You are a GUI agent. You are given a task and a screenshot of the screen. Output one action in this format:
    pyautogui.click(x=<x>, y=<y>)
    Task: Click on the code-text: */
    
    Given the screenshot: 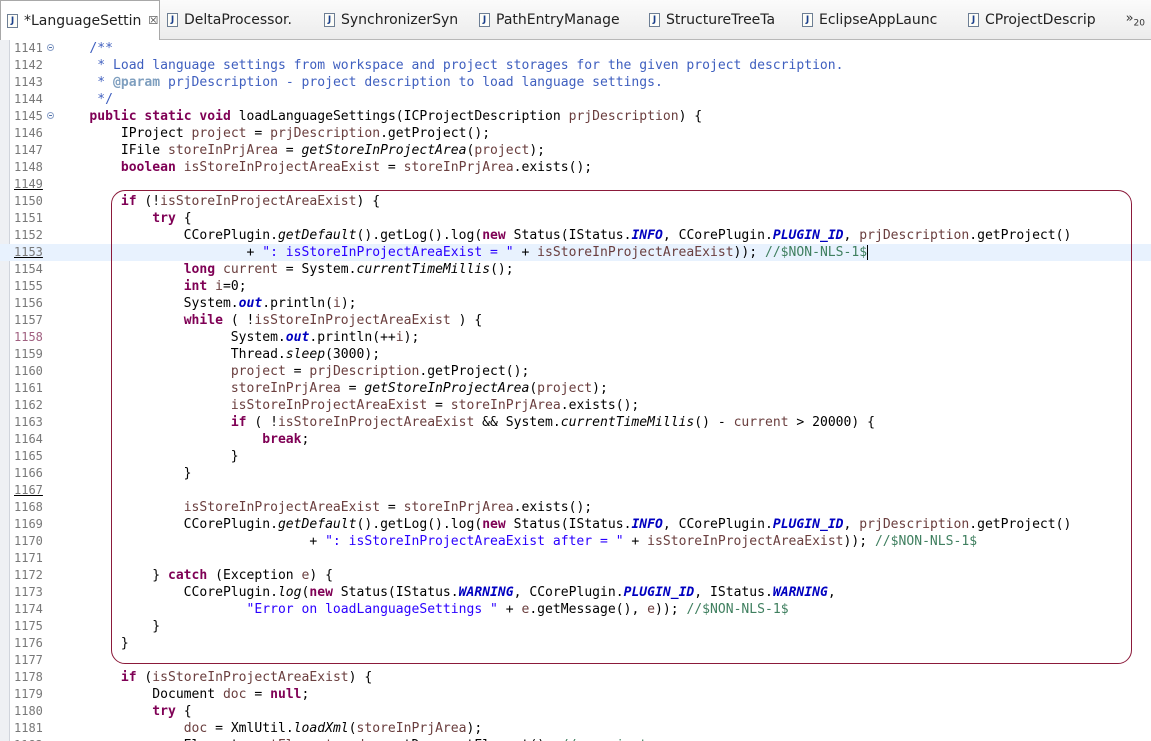 What is the action you would take?
    pyautogui.click(x=85, y=99)
    